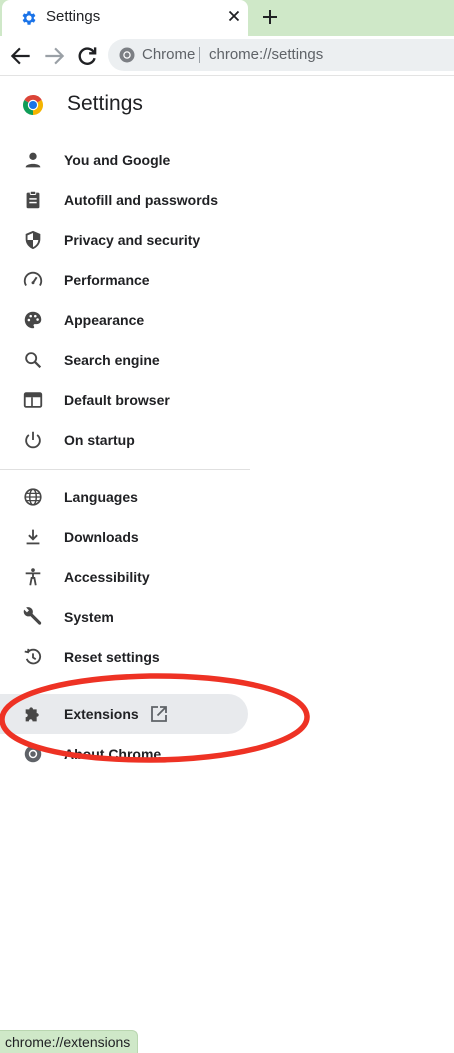 This screenshot has height=1053, width=454. Describe the element at coordinates (105, 103) in the screenshot. I see `page-title: Settings` at that location.